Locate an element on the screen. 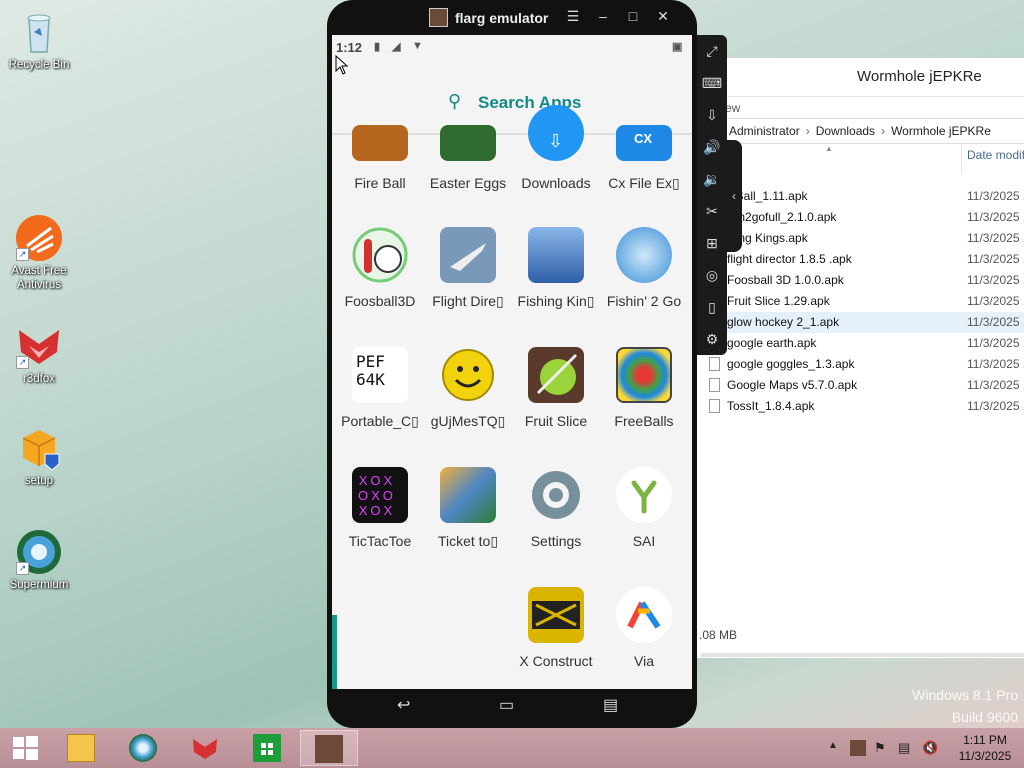 The height and width of the screenshot is (768, 1024). settings-gear-icon: ⚙ is located at coordinates (712, 339).